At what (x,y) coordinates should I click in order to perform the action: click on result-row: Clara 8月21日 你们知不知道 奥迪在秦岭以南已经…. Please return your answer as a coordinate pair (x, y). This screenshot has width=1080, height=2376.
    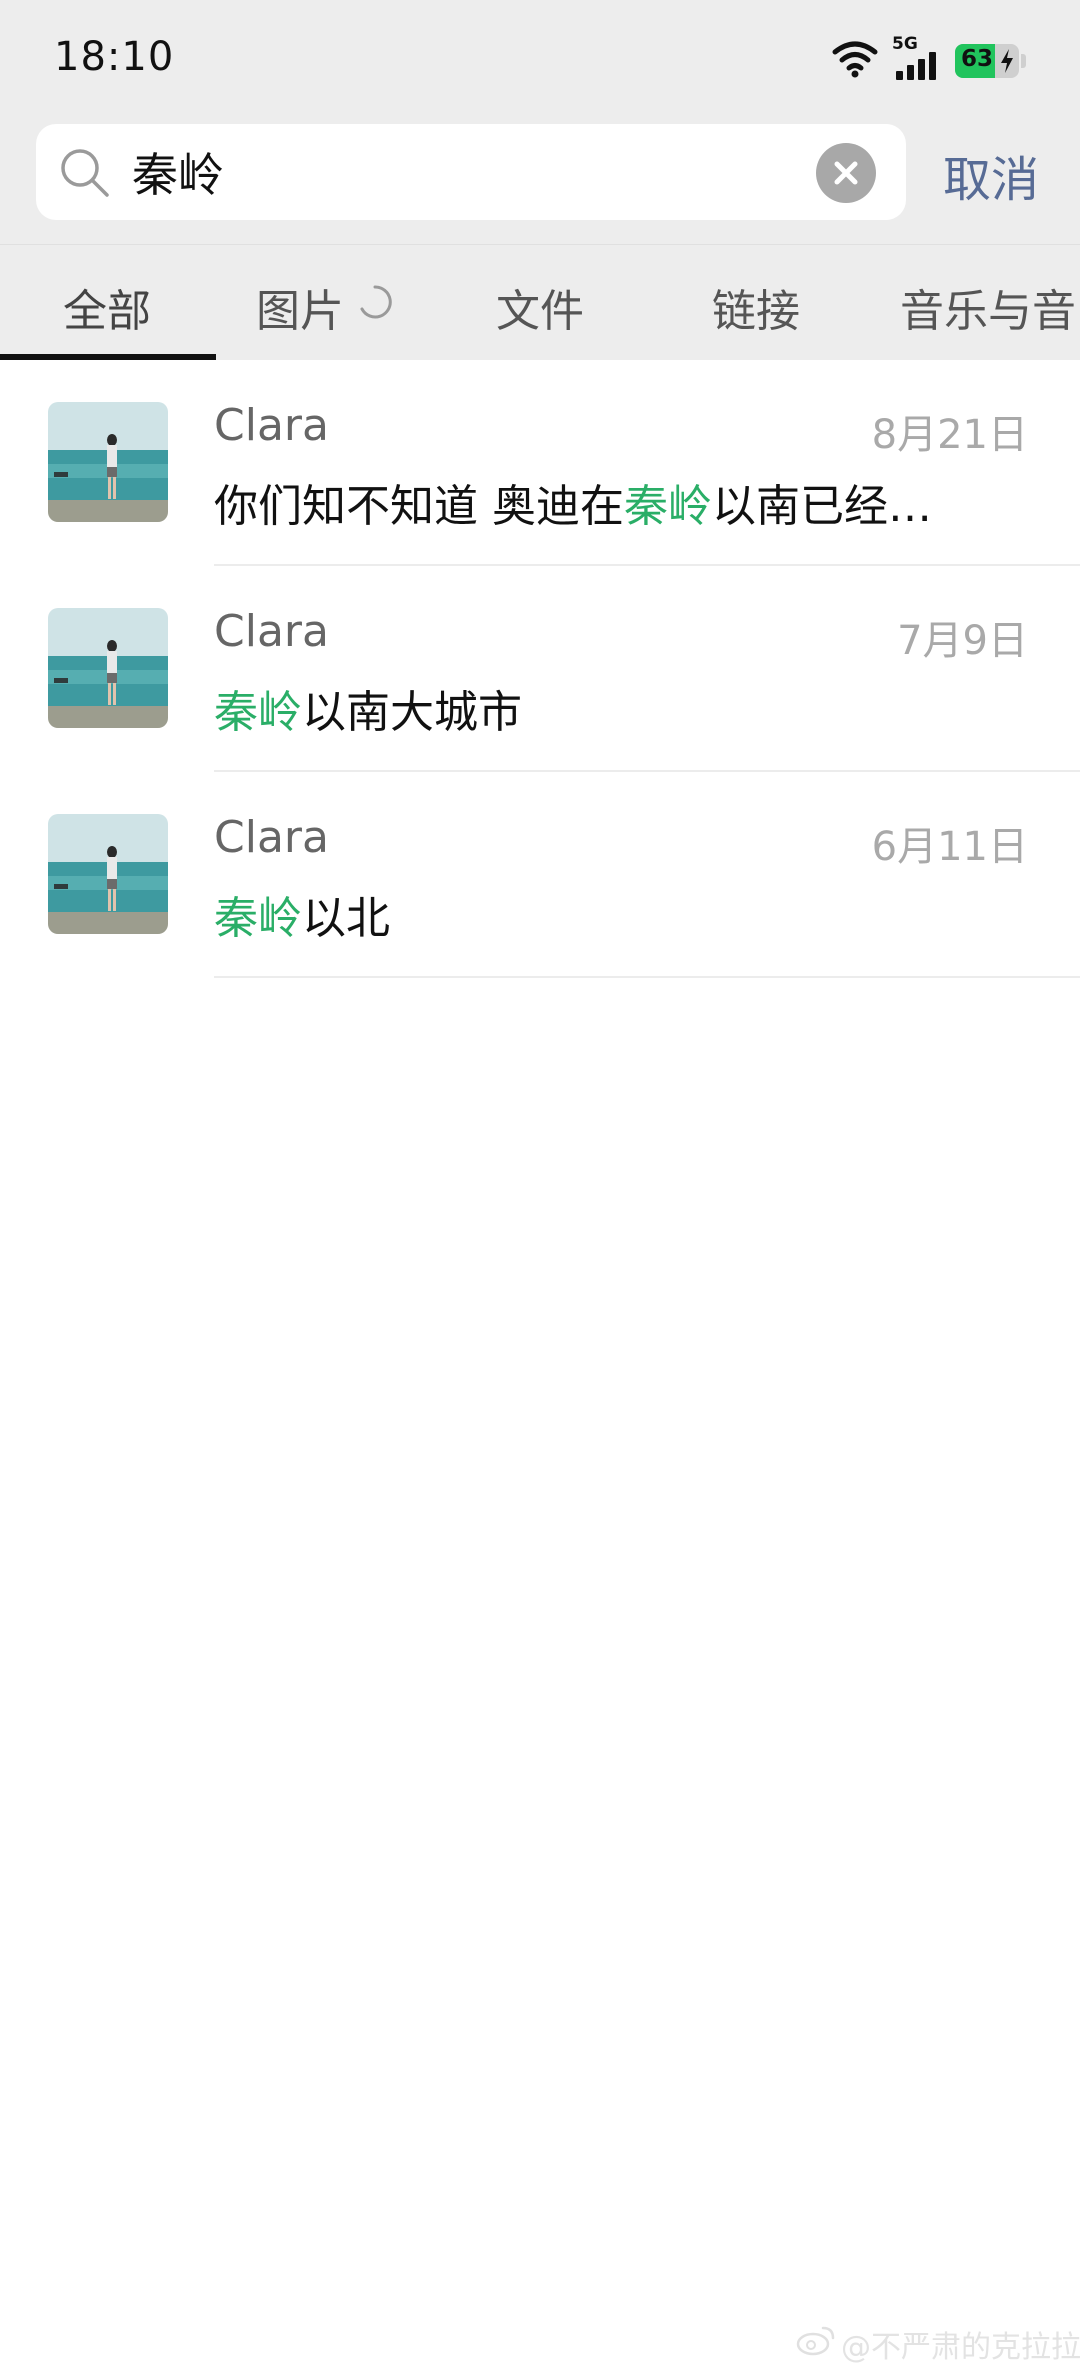
    Looking at the image, I should click on (540, 463).